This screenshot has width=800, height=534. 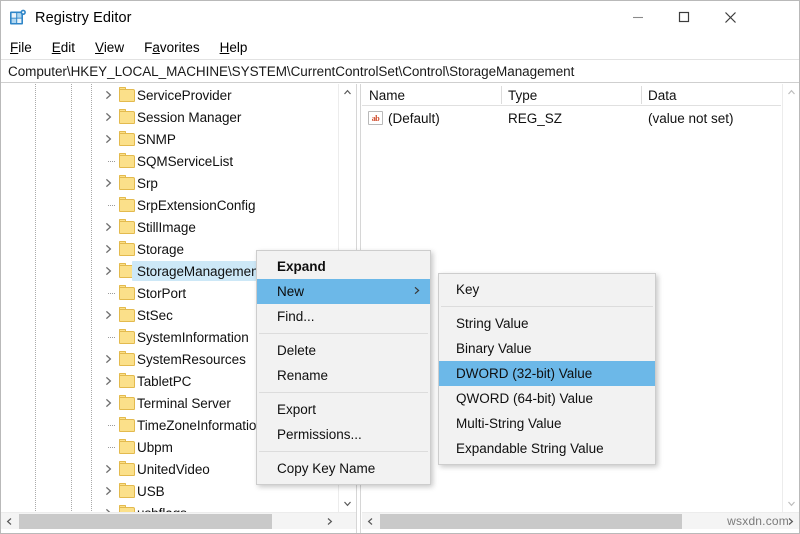 I want to click on tree-item-label-box: SystemResources, so click(x=191, y=359).